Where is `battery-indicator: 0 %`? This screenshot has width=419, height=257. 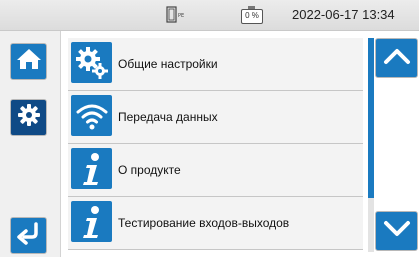 battery-indicator: 0 % is located at coordinates (252, 15).